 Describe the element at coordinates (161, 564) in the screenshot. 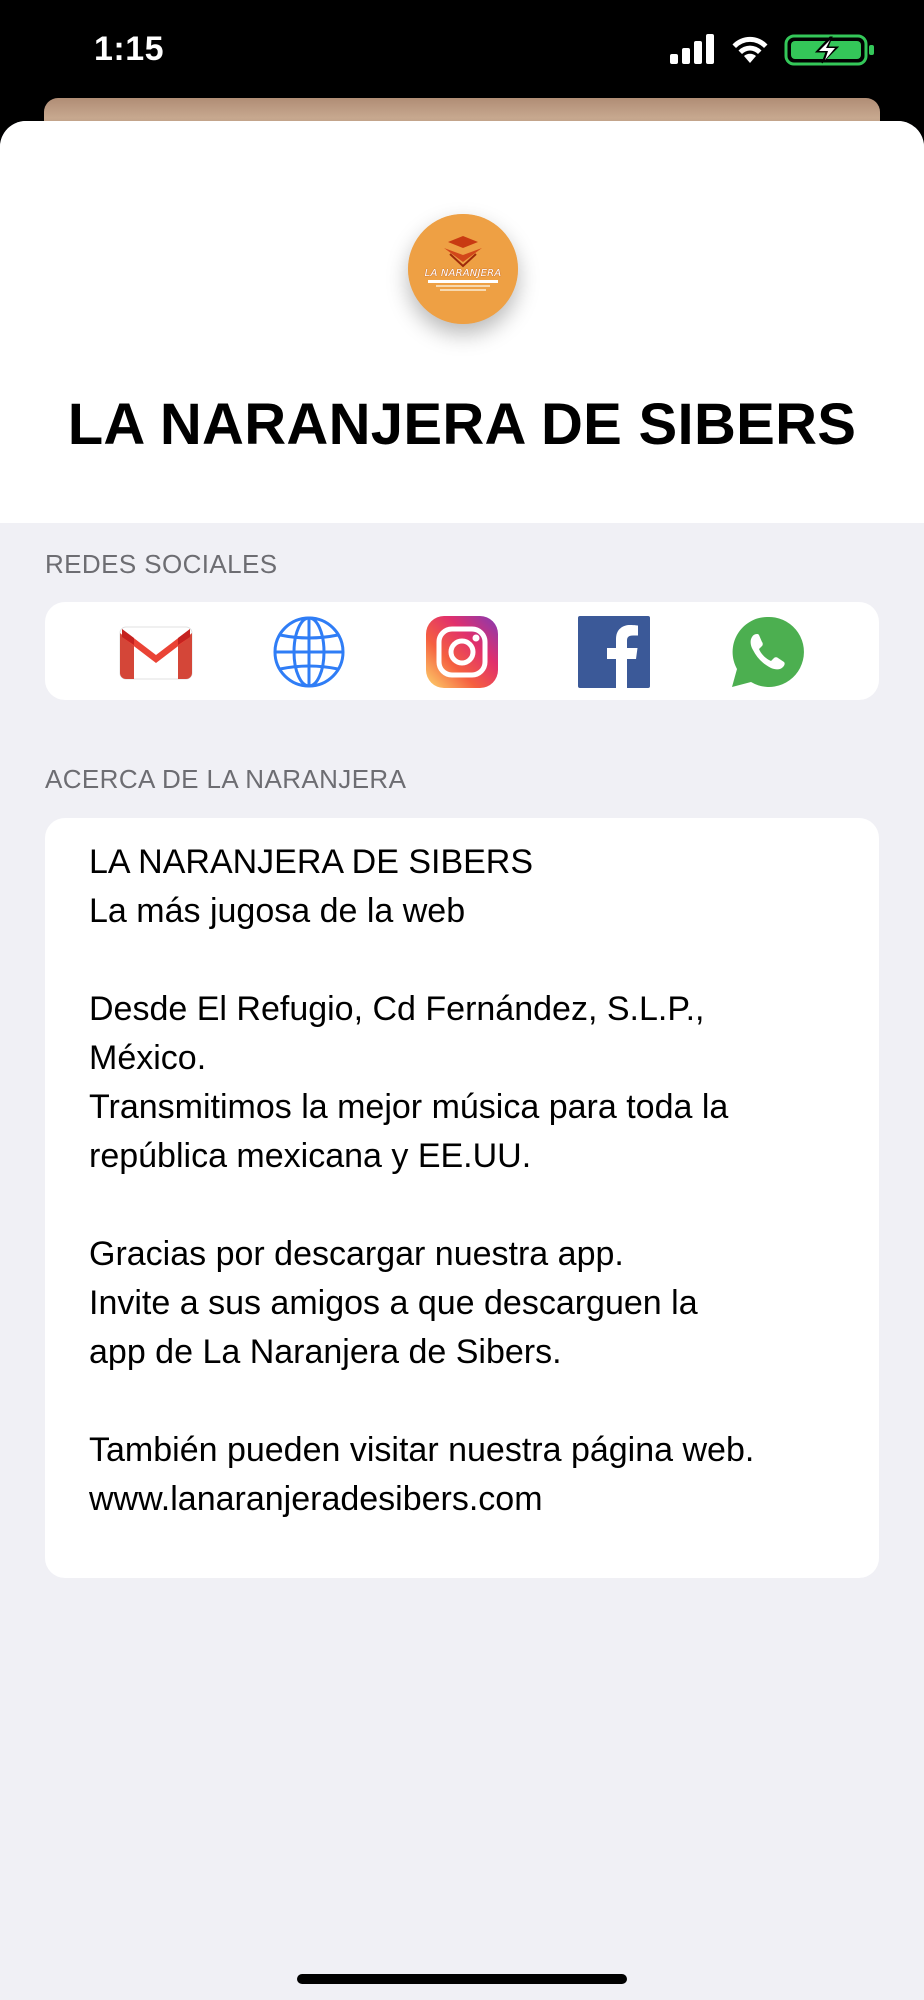

I see `social-section-label: REDES SOCIALES` at that location.